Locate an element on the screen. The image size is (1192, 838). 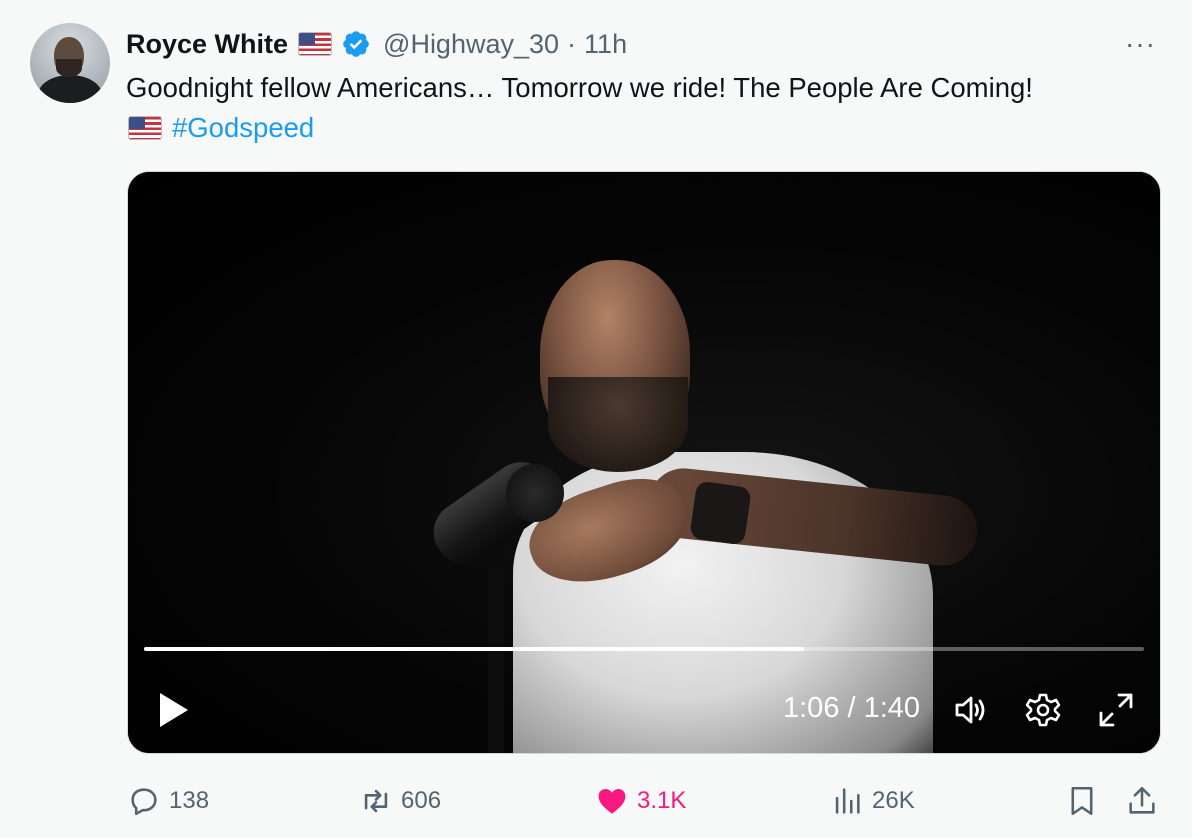
video-progress-fill is located at coordinates (474, 649).